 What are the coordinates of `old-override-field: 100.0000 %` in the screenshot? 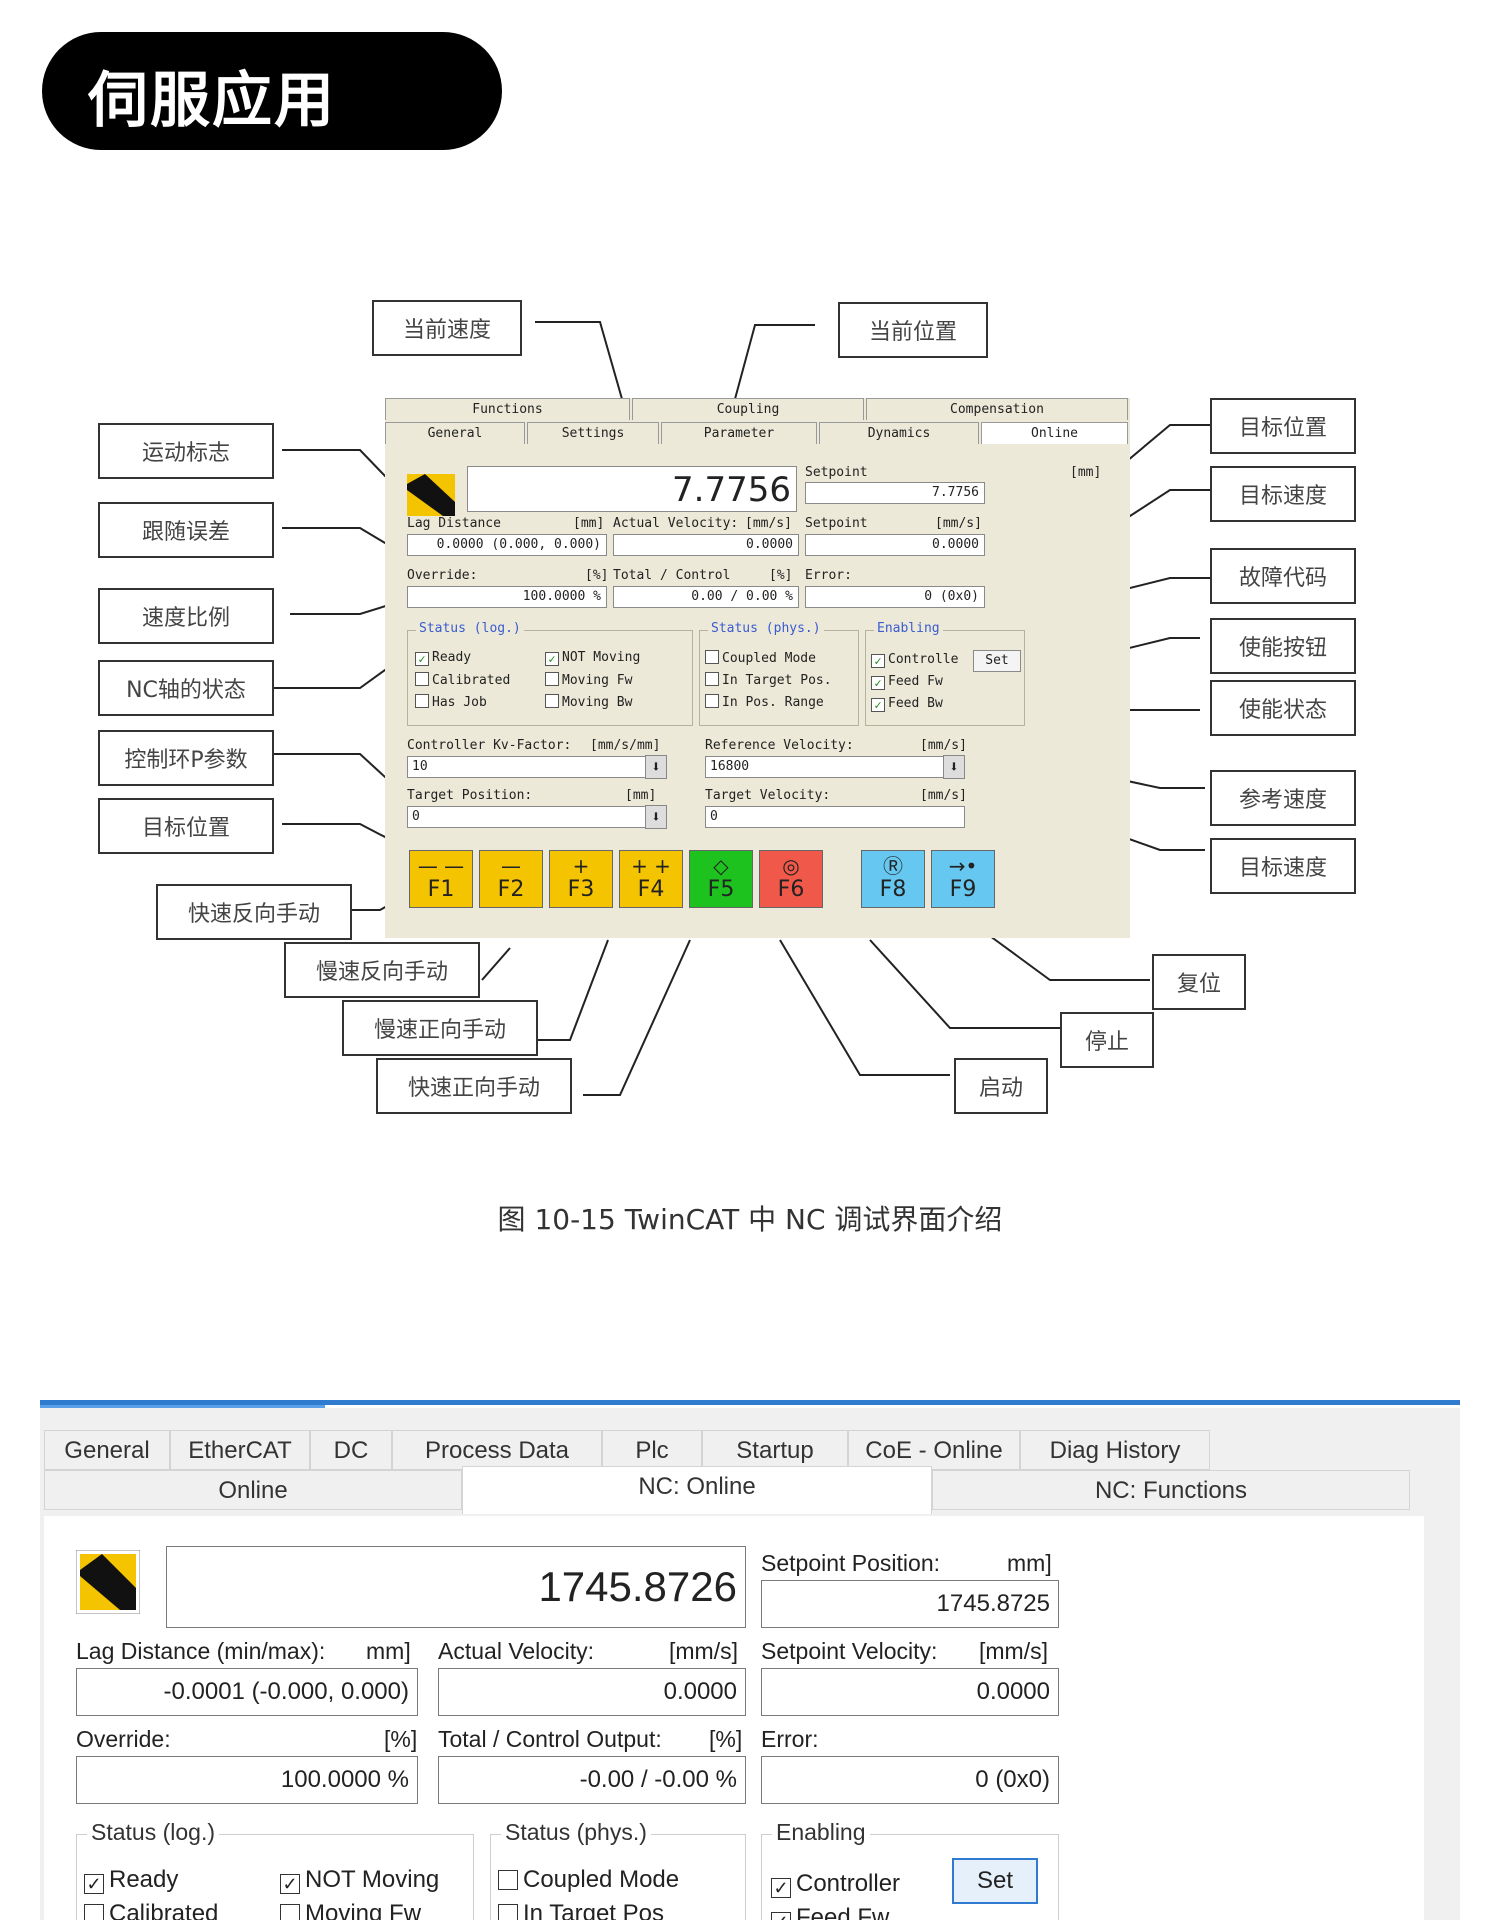 It's located at (507, 597).